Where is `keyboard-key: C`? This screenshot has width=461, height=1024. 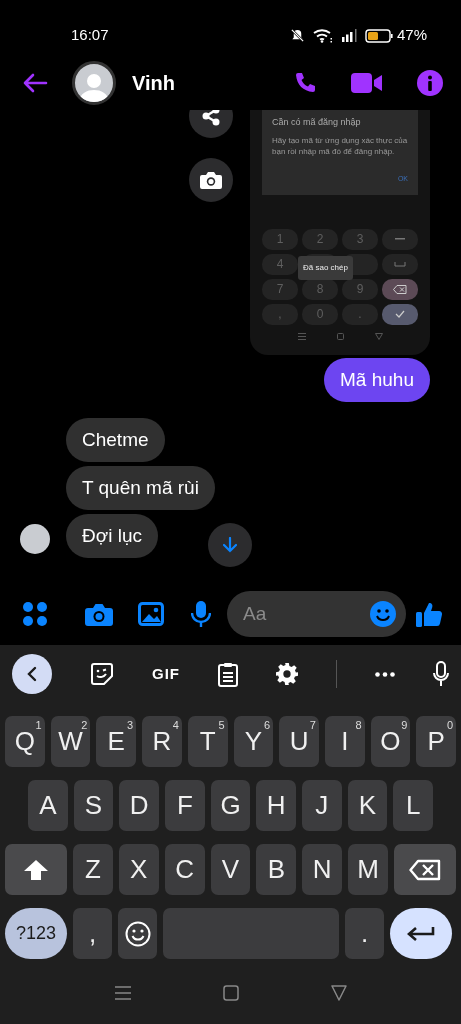
keyboard-key: C is located at coordinates (184, 869).